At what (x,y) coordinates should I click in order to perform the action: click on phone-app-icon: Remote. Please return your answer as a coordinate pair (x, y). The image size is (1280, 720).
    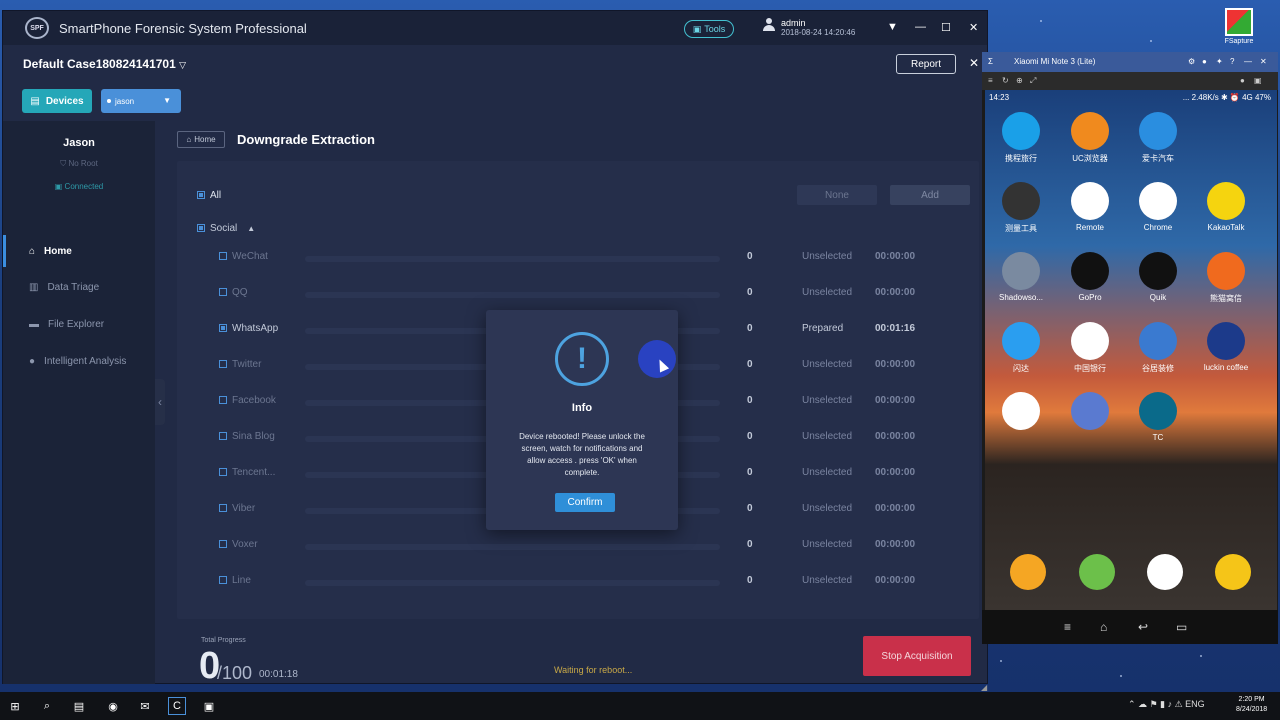
    Looking at the image, I should click on (1090, 207).